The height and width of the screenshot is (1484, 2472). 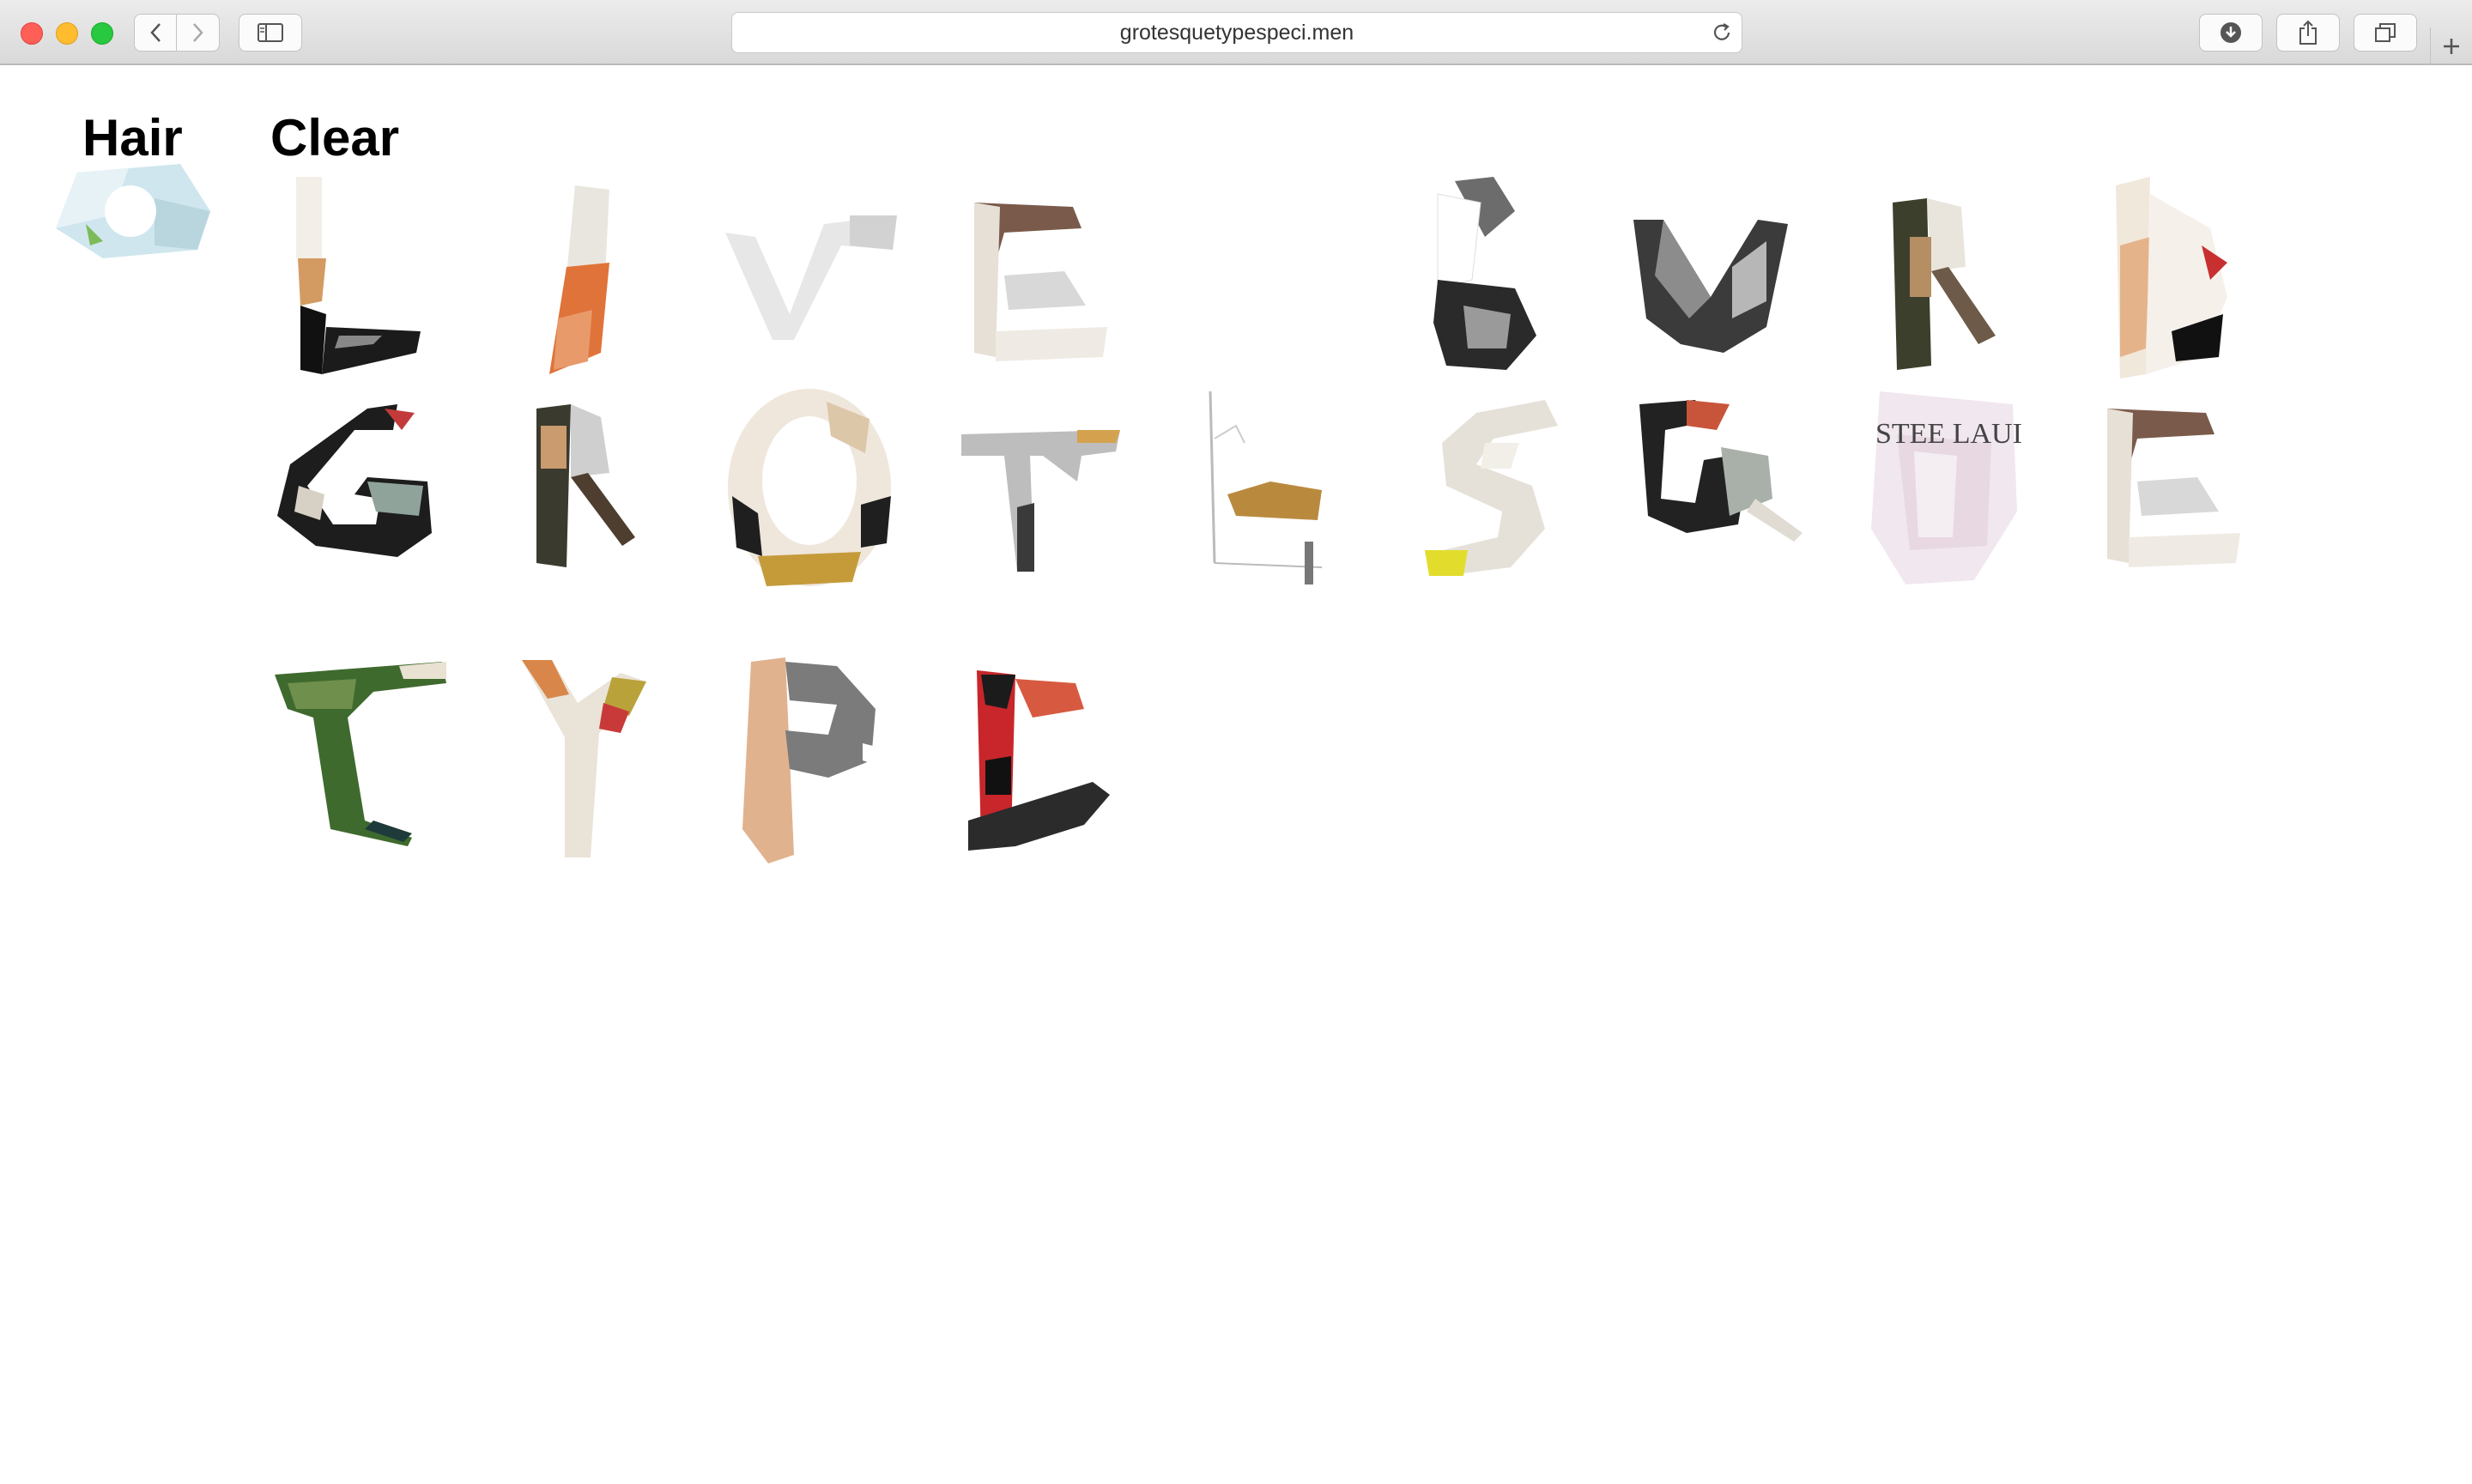 I want to click on downloads-button, so click(x=2231, y=32).